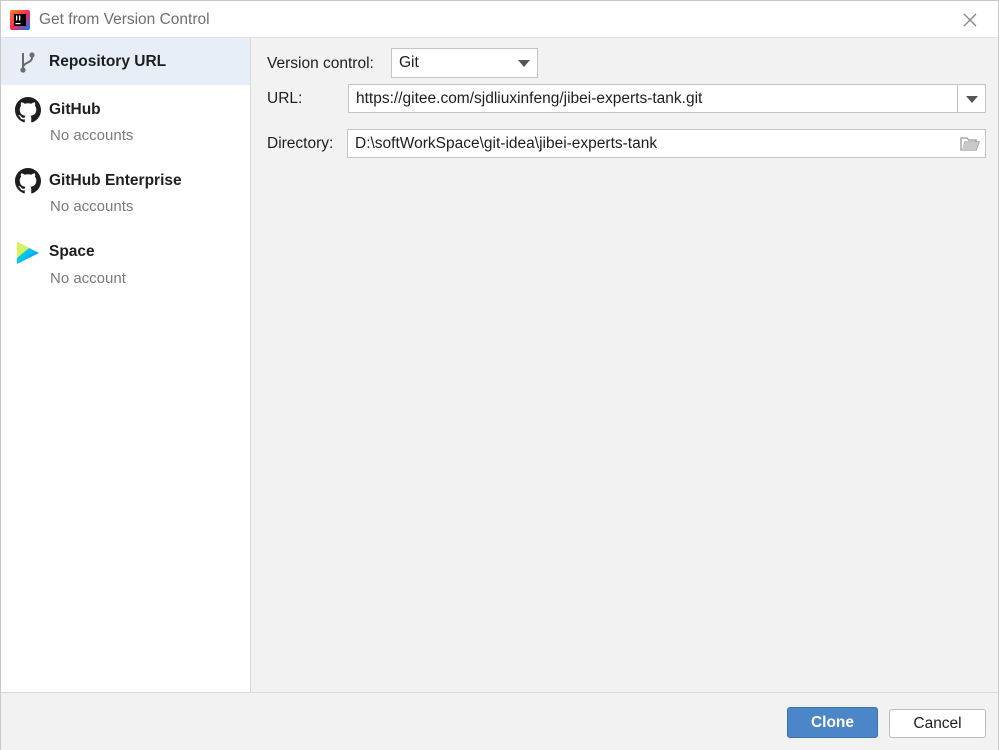  Describe the element at coordinates (832, 722) in the screenshot. I see `clone-button: Clone` at that location.